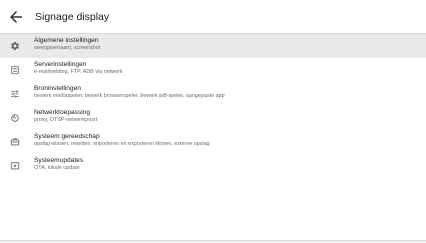 The width and height of the screenshot is (426, 243). Describe the element at coordinates (66, 40) in the screenshot. I see `settings-item-label: Algemene instellingen` at that location.